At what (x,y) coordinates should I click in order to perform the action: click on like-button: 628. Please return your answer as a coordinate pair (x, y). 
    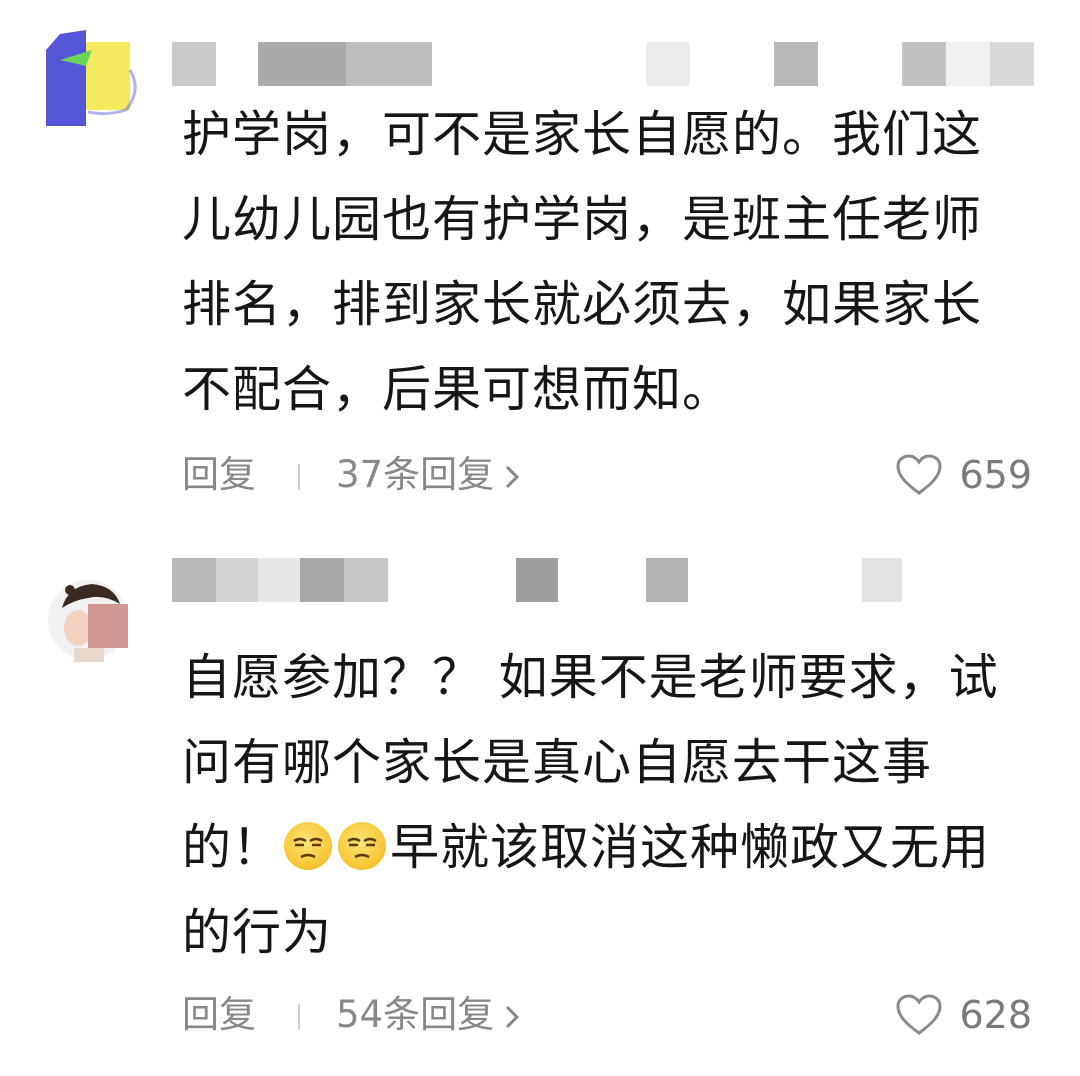
    Looking at the image, I should click on (963, 1015).